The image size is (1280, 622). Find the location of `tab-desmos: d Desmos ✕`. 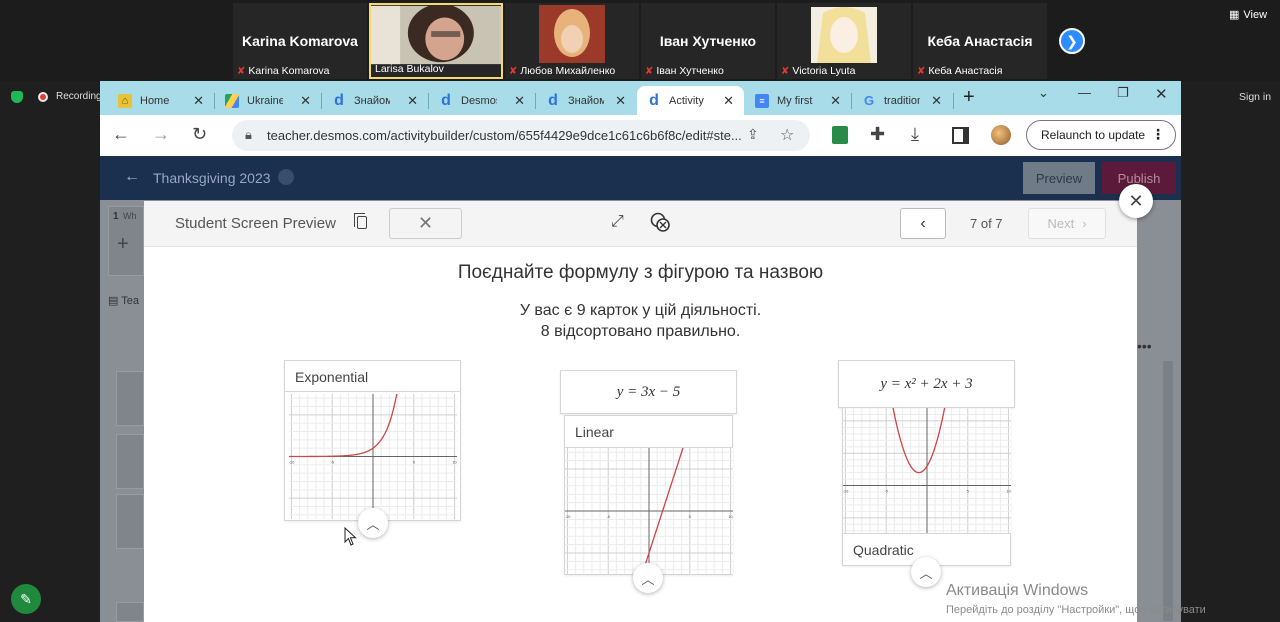

tab-desmos: d Desmos ✕ is located at coordinates (482, 100).